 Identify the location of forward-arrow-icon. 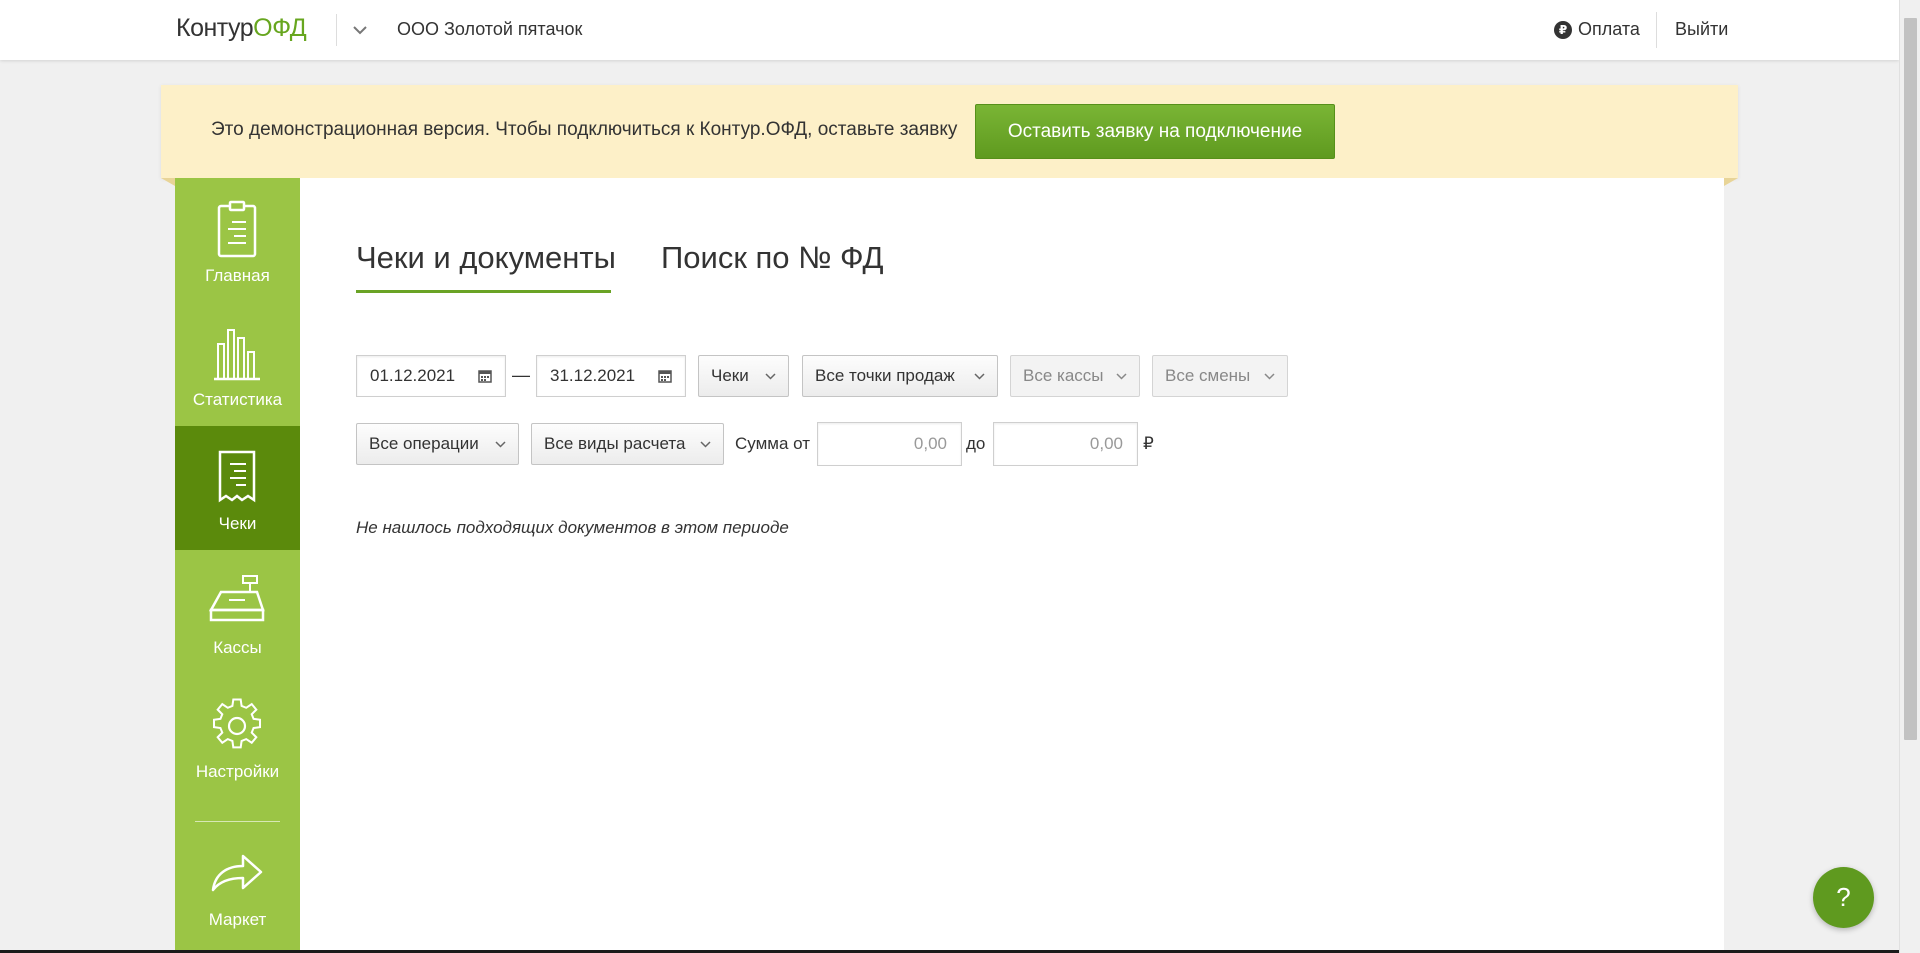
(237, 873).